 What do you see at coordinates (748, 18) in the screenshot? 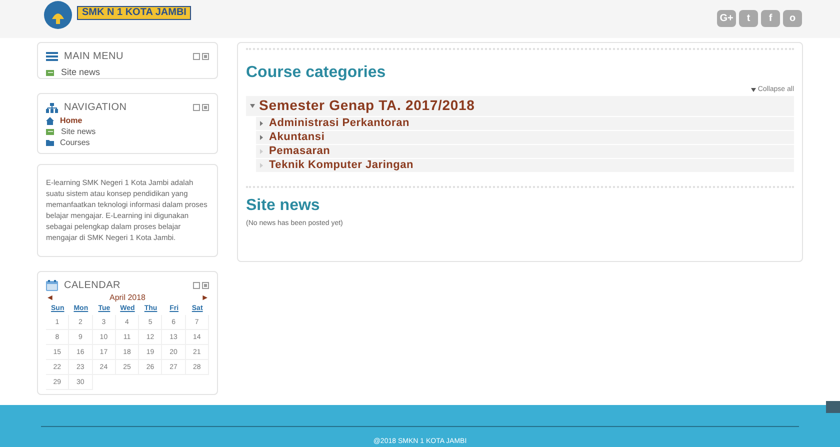
I see `social-link: t` at bounding box center [748, 18].